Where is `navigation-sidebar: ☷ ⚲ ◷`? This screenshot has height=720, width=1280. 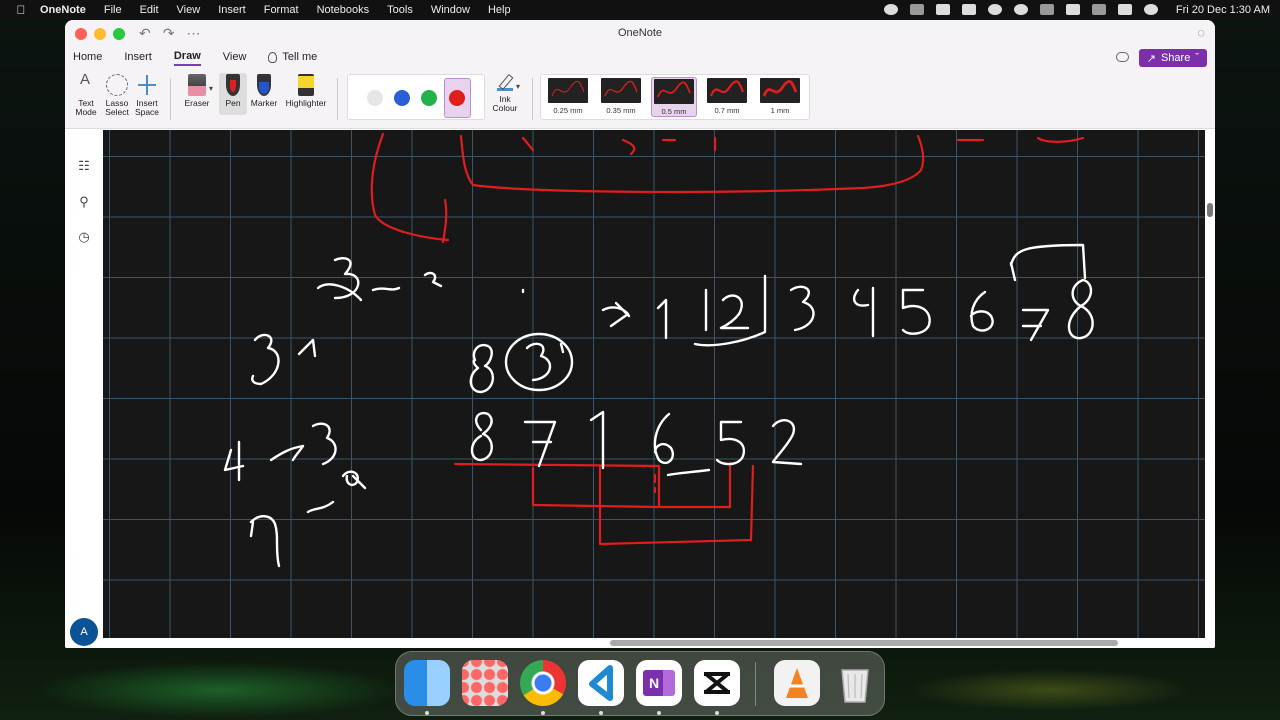 navigation-sidebar: ☷ ⚲ ◷ is located at coordinates (84, 389).